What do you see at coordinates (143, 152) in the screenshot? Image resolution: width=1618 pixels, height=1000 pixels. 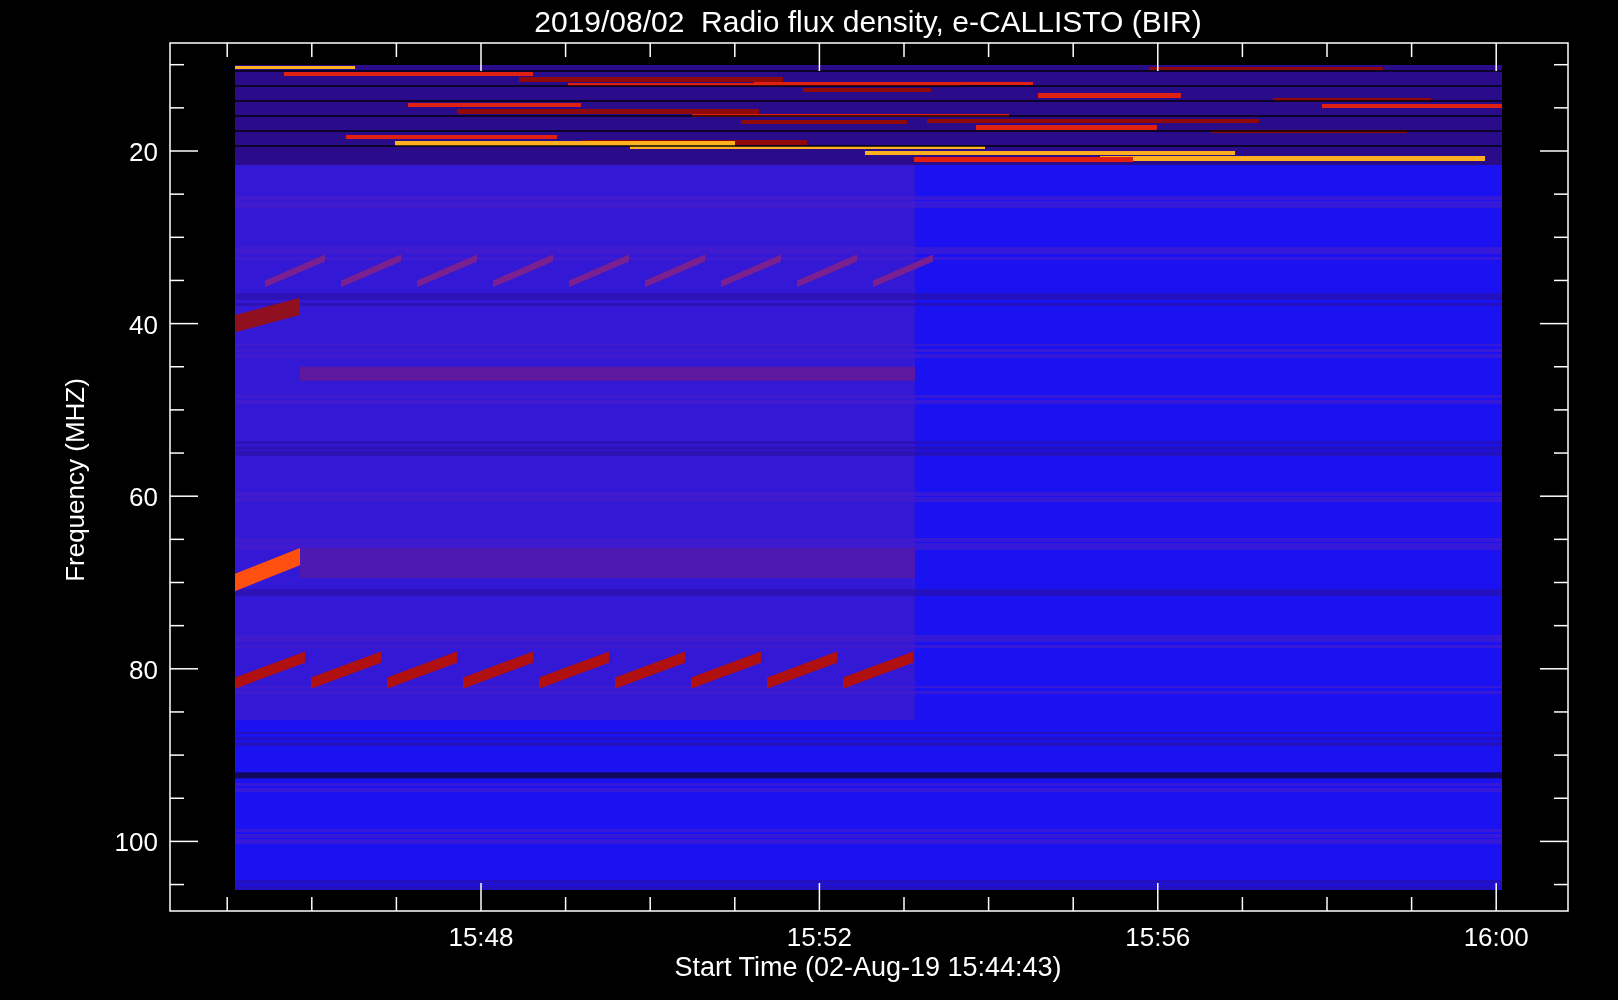 I see `tick-label: 20` at bounding box center [143, 152].